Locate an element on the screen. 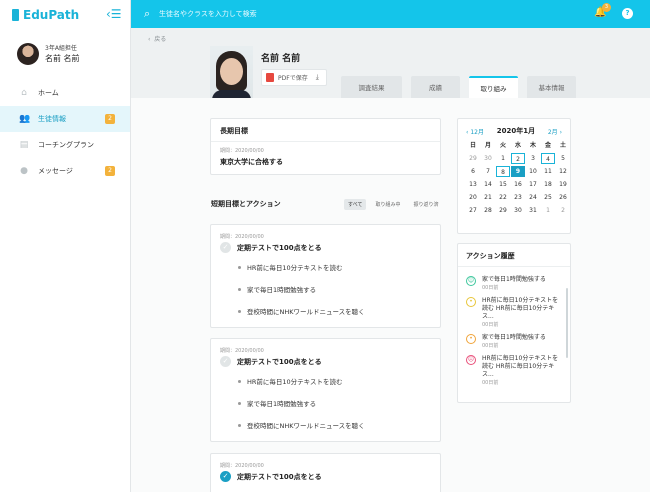 The height and width of the screenshot is (492, 650). filter-in-progress: 取り組み中 is located at coordinates (387, 204).